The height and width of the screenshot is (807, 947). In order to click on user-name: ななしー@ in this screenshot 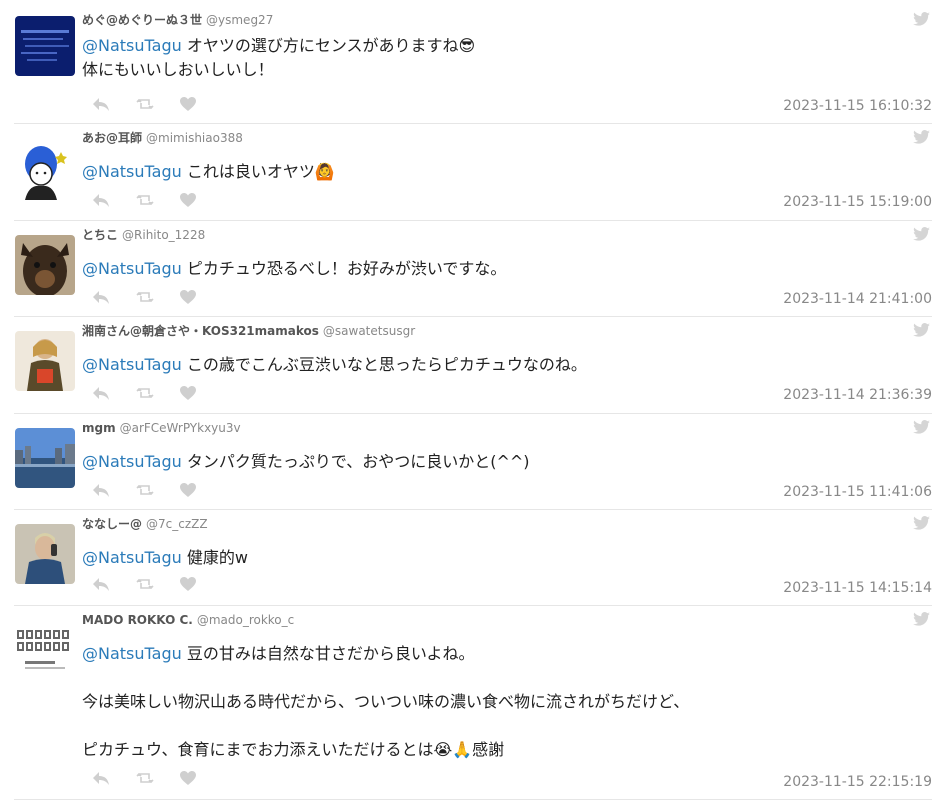, I will do `click(112, 524)`.